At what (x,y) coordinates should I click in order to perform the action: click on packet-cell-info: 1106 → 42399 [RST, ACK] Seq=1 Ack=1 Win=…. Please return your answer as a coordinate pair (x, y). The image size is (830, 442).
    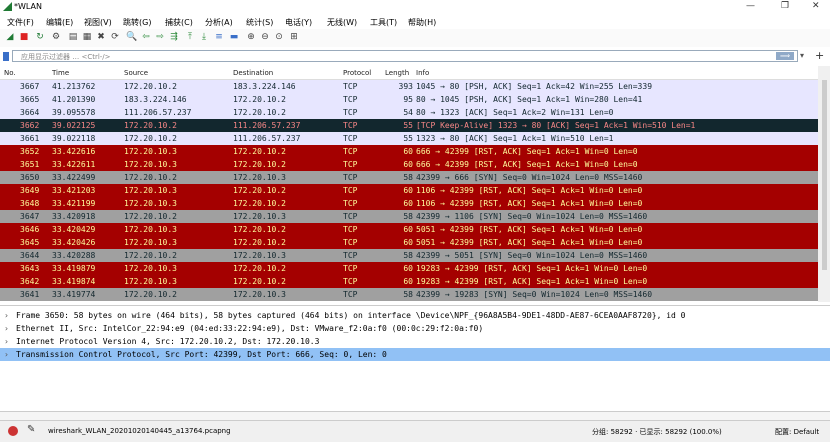
    Looking at the image, I should click on (529, 203).